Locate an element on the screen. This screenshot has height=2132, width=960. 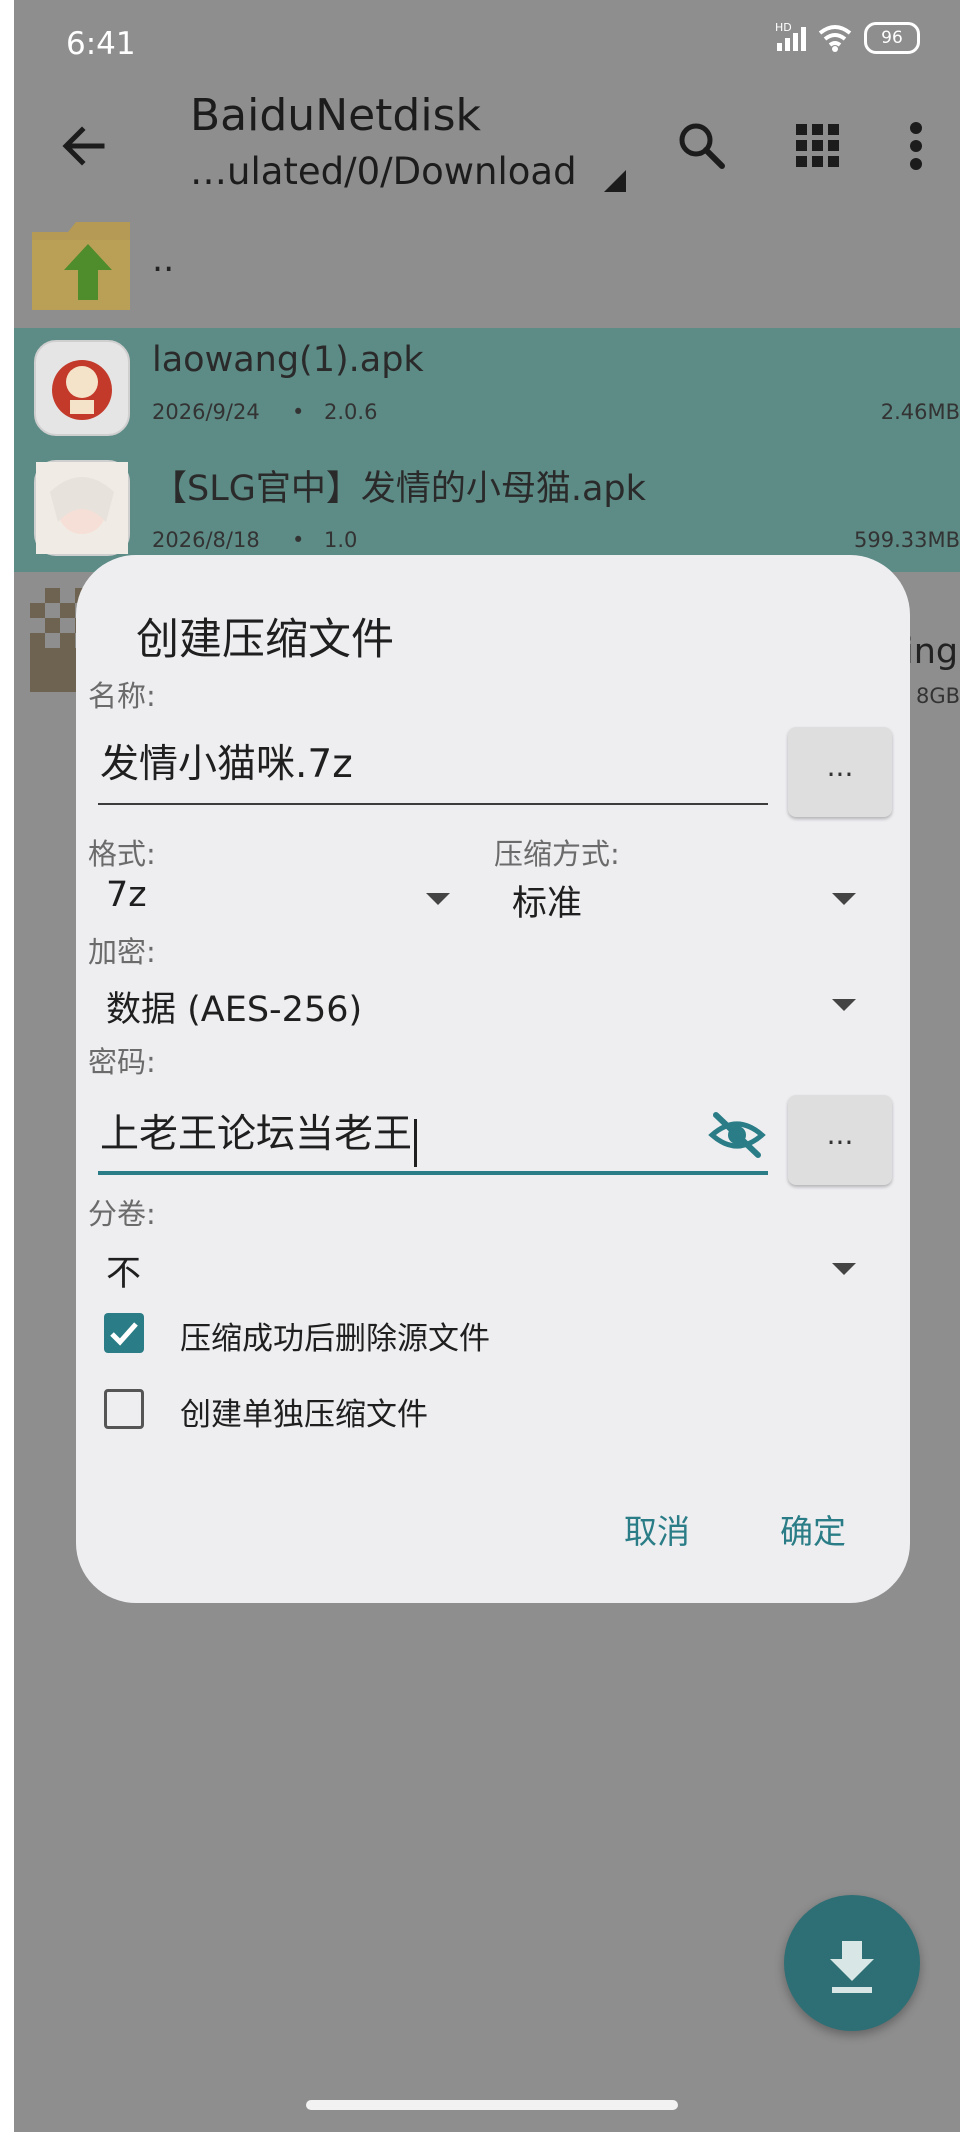
file-date: 2026/8/18 is located at coordinates (206, 540).